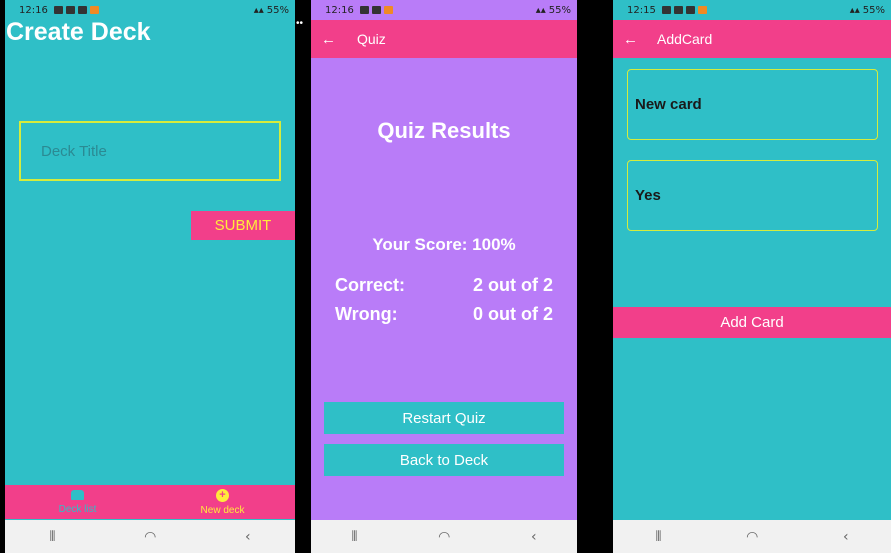 The width and height of the screenshot is (891, 553). Describe the element at coordinates (752, 39) in the screenshot. I see `app-bar: ← AddCard` at that location.